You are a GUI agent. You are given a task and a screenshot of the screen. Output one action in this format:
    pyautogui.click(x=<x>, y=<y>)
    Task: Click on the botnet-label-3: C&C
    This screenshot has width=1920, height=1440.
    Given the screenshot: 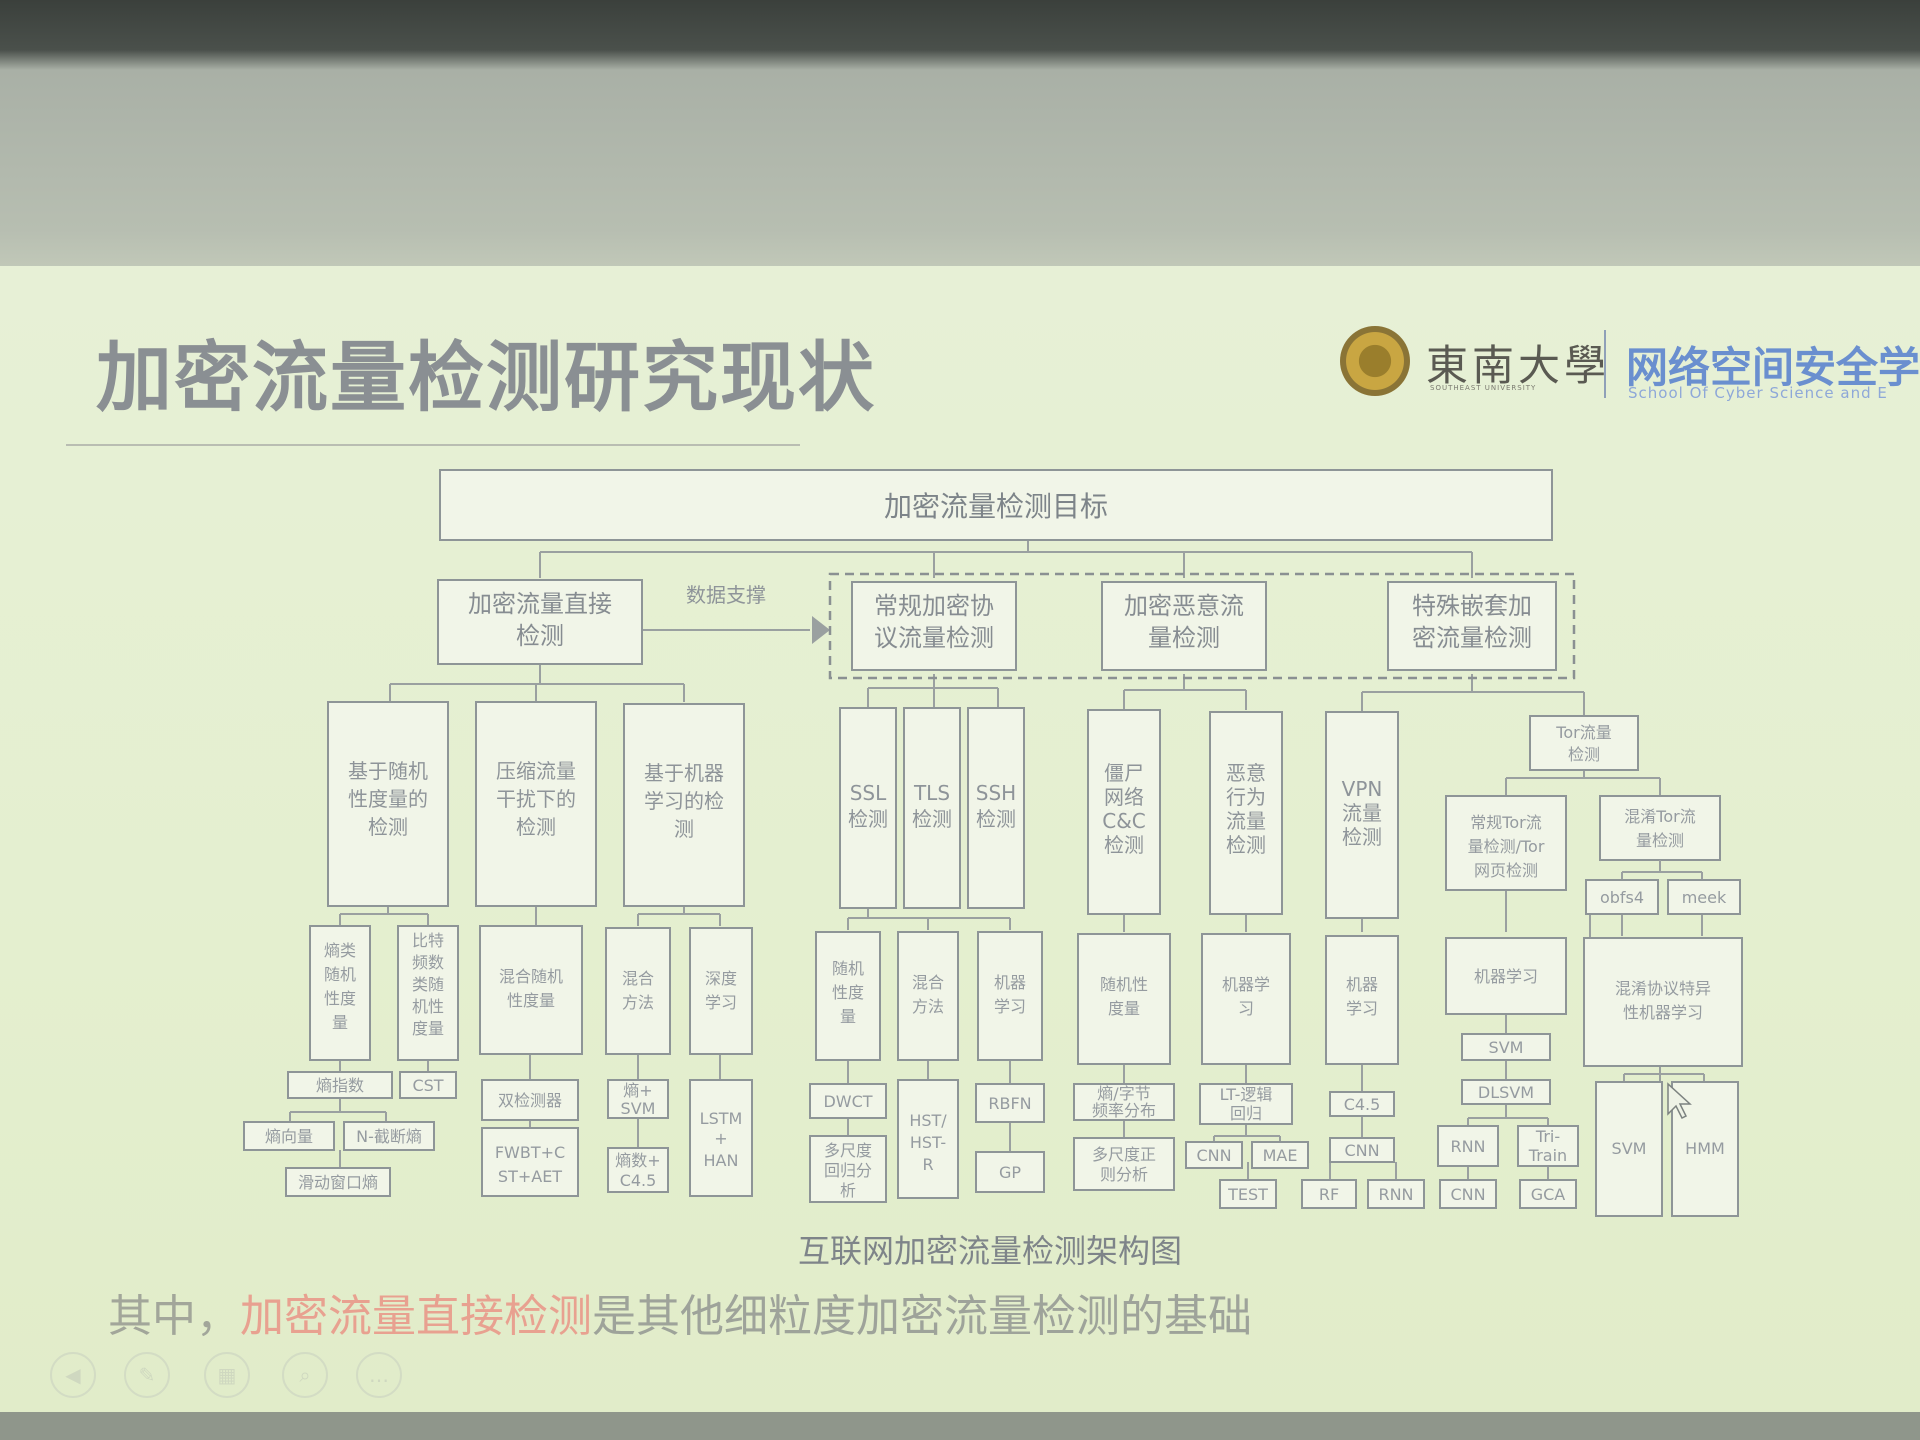 What is the action you would take?
    pyautogui.click(x=1124, y=821)
    